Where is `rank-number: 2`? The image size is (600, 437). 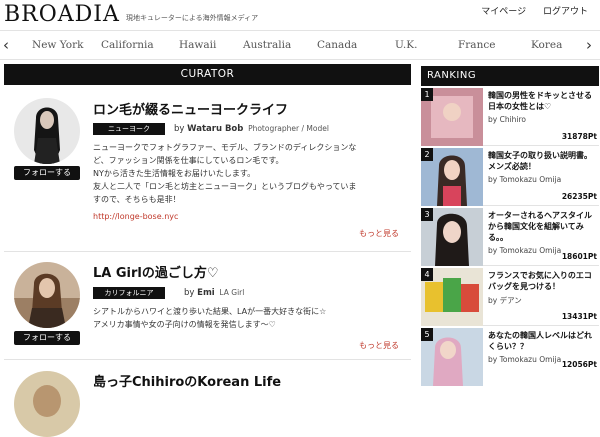
rank-number: 2 is located at coordinates (427, 154).